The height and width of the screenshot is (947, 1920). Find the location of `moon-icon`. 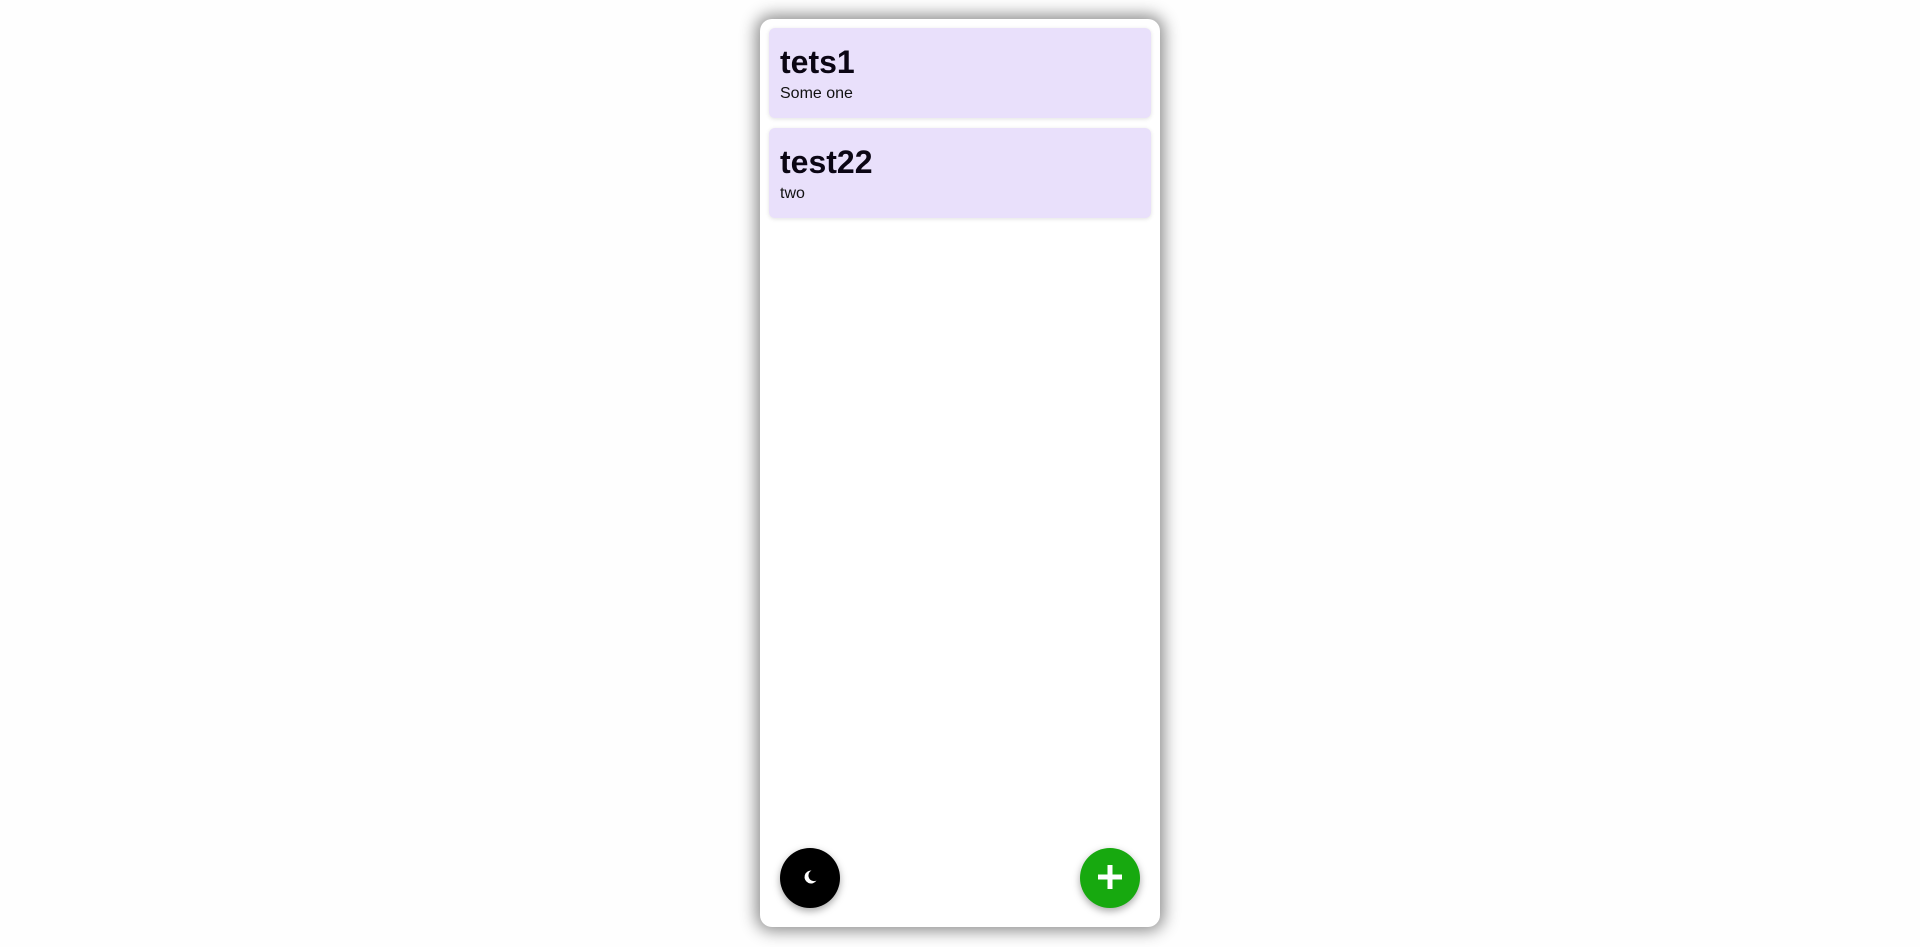

moon-icon is located at coordinates (810, 878).